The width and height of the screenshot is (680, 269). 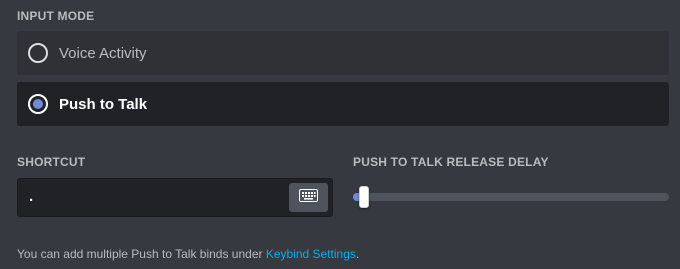 I want to click on radio-selected-dot, so click(x=38, y=104).